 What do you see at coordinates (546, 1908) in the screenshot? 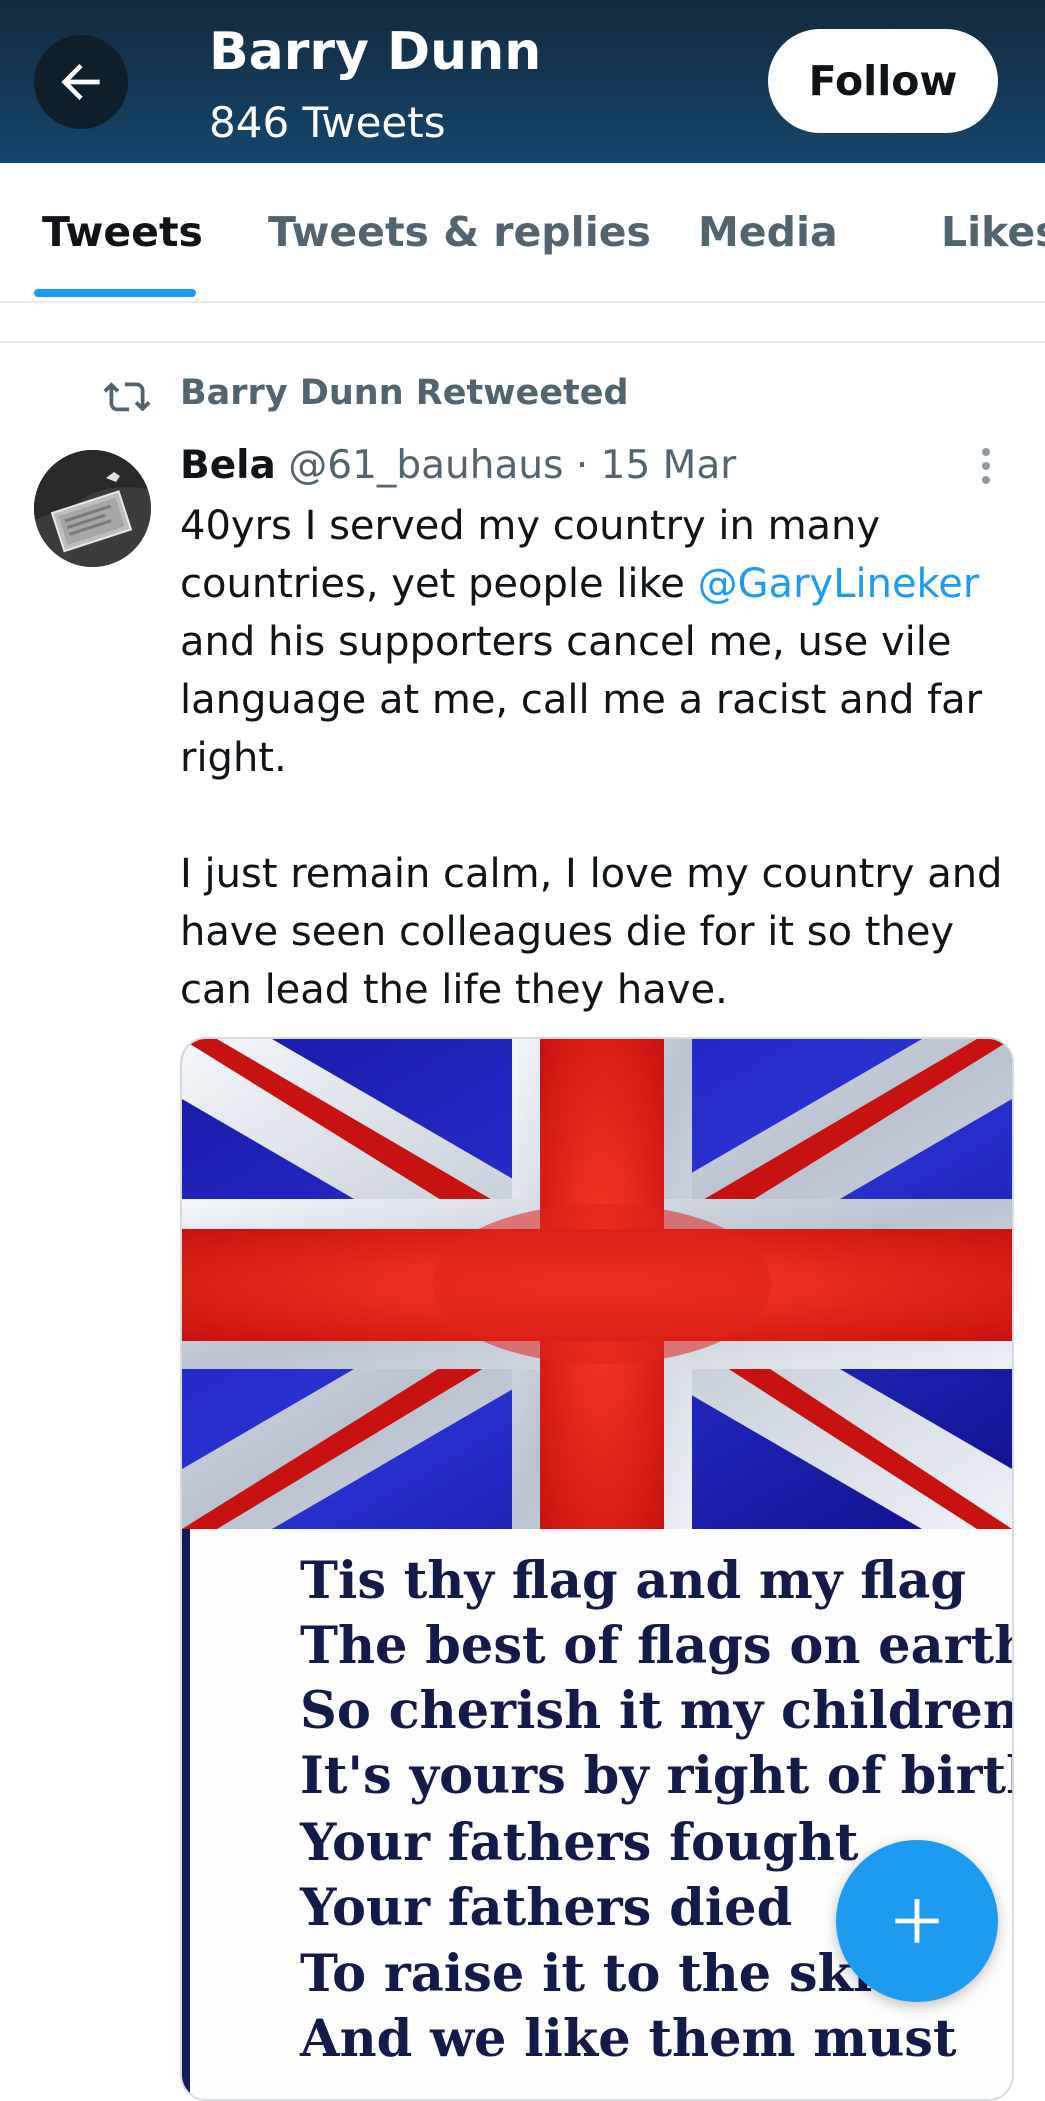
I see `poem-line: Your fathers died` at bounding box center [546, 1908].